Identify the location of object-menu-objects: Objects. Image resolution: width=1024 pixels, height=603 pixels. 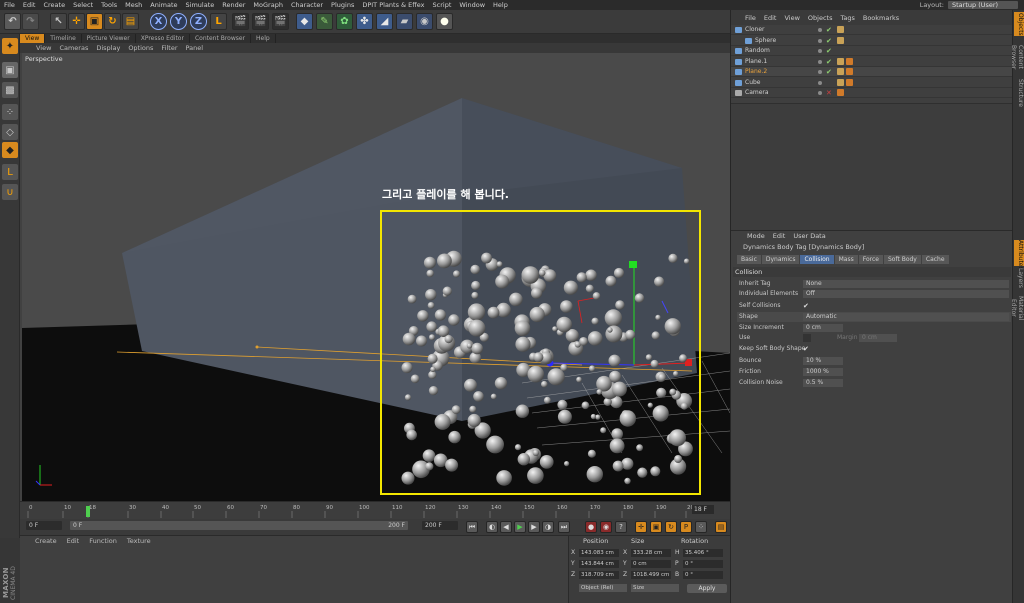
(820, 18).